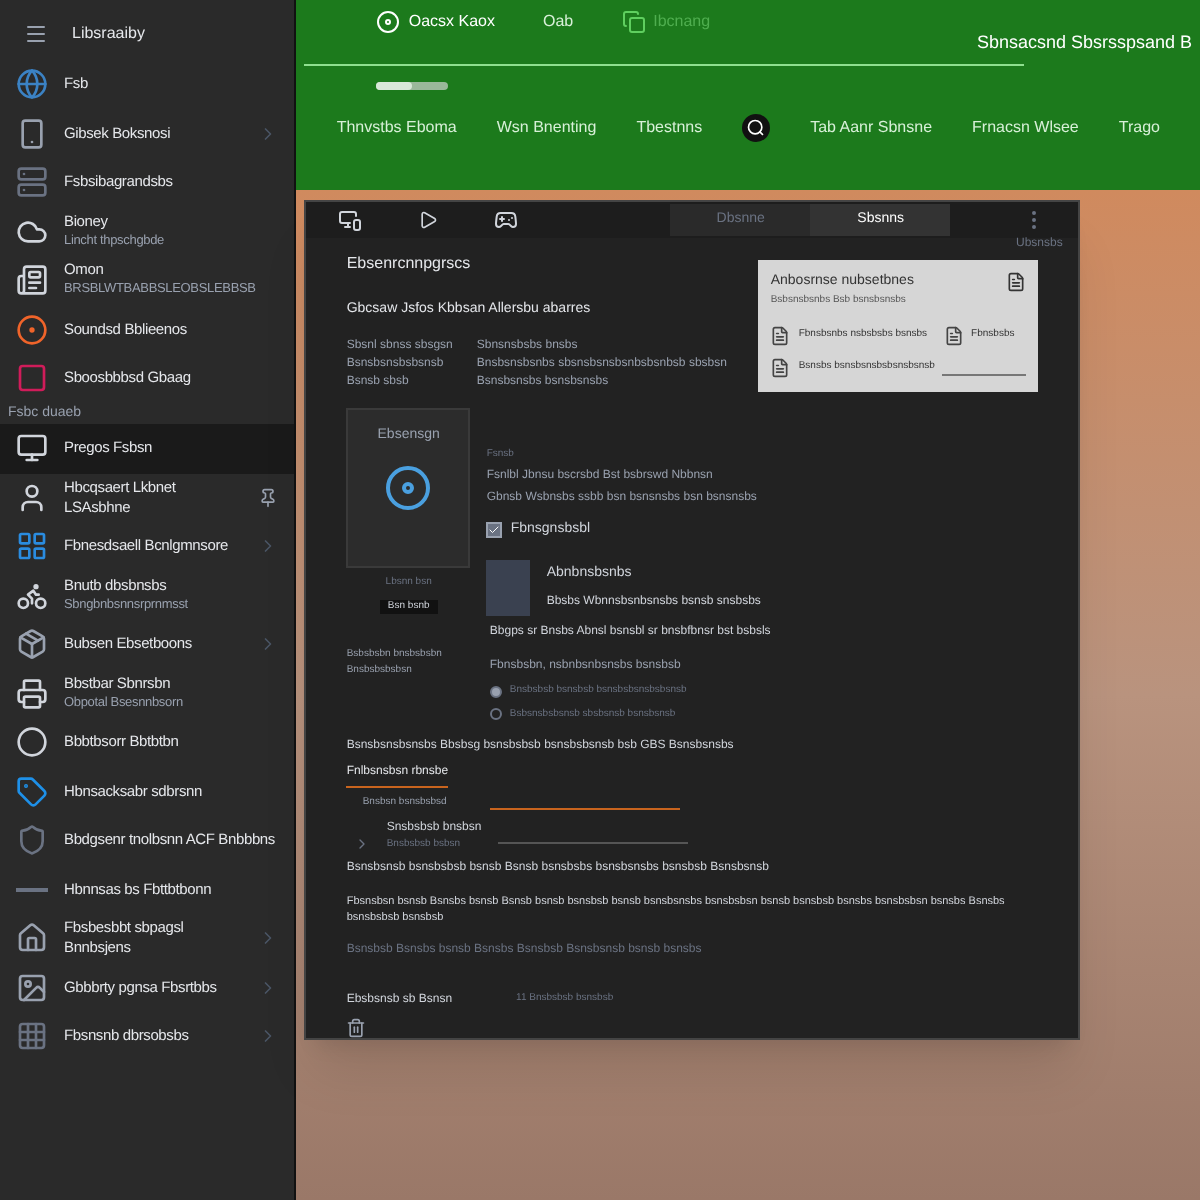 The height and width of the screenshot is (1200, 1200). Describe the element at coordinates (32, 133) in the screenshot. I see `phone-icon` at that location.